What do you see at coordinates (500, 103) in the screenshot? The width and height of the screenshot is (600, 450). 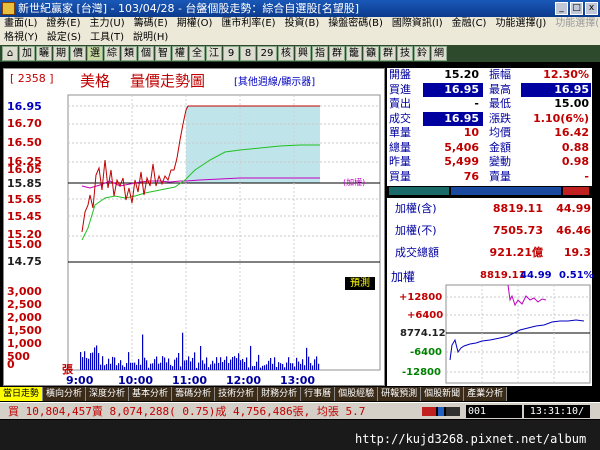 I see `quote-label: 最低` at bounding box center [500, 103].